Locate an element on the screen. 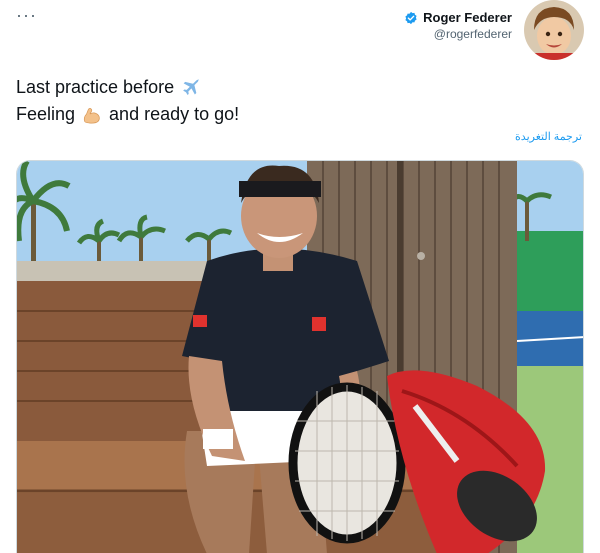 The height and width of the screenshot is (553, 600). racket-front is located at coordinates (347, 463).